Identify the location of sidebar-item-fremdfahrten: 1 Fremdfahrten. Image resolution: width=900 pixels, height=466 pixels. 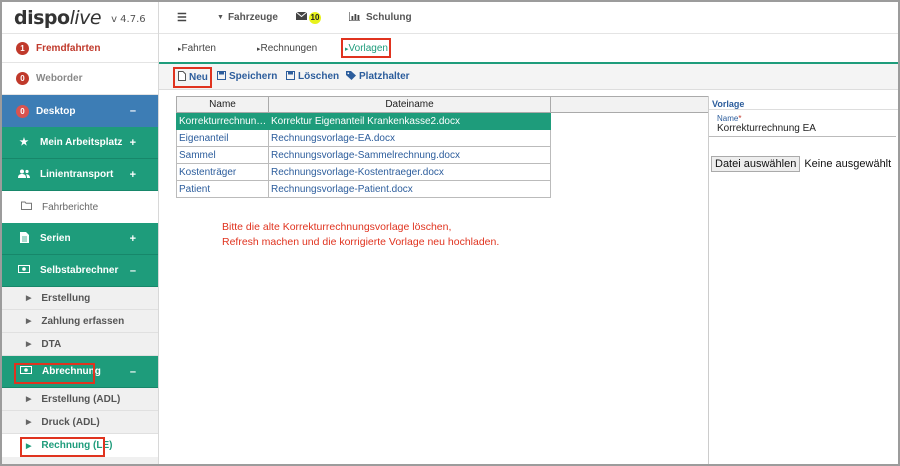
(80, 48).